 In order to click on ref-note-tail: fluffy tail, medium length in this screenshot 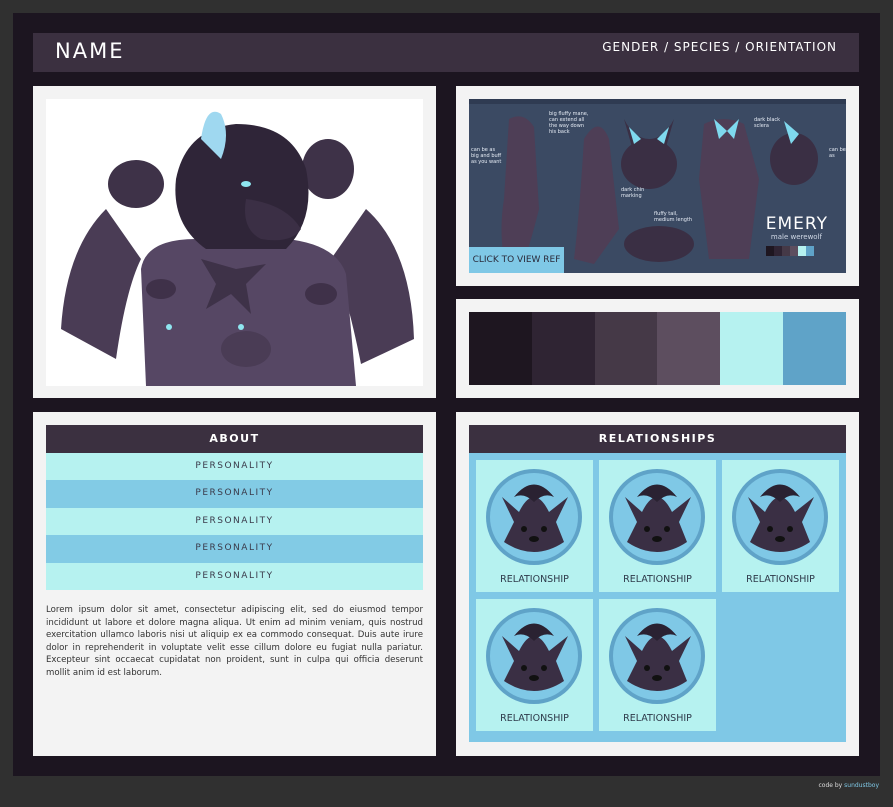, I will do `click(673, 217)`.